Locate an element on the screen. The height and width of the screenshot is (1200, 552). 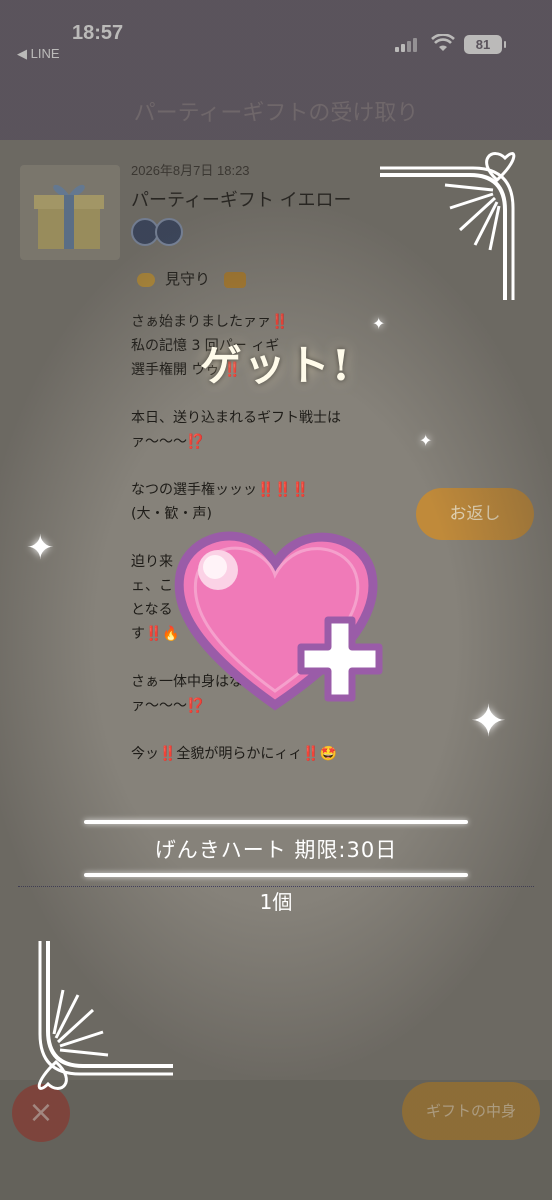
gift-contents-button: ギフトの中身 is located at coordinates (471, 1111).